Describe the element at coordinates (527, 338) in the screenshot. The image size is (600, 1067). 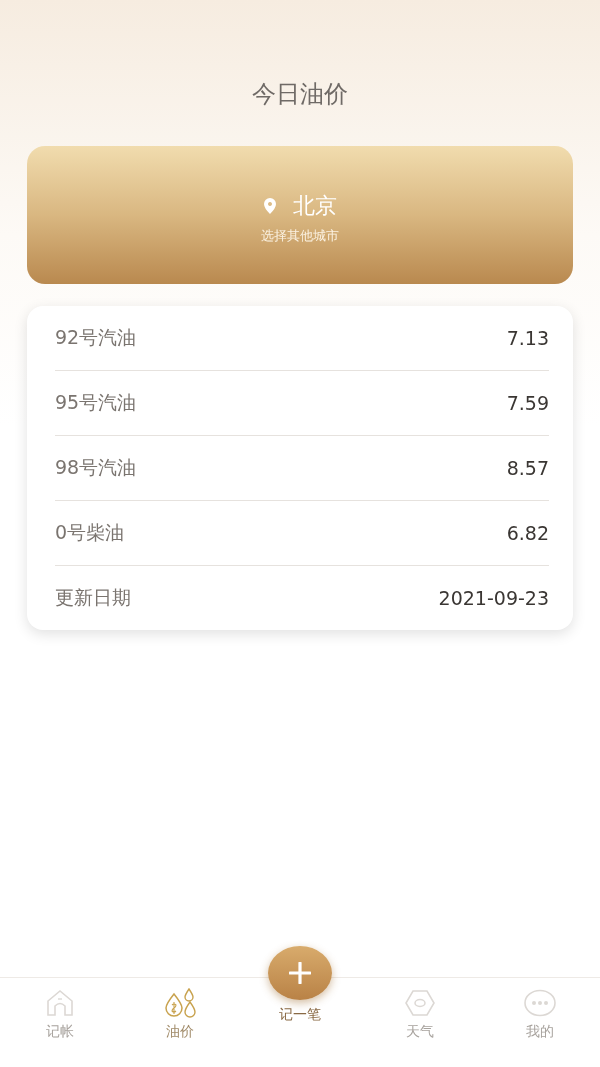
I see `price-value: 7.13` at that location.